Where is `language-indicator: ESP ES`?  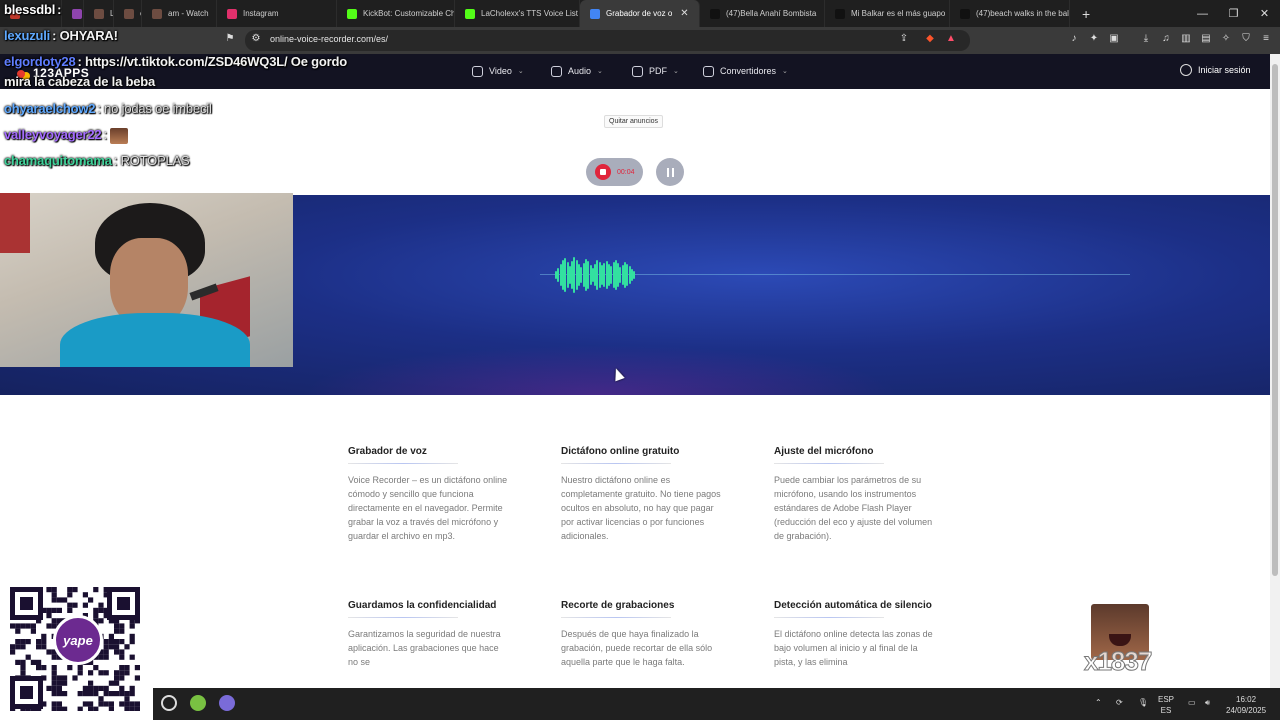 language-indicator: ESP ES is located at coordinates (1166, 705).